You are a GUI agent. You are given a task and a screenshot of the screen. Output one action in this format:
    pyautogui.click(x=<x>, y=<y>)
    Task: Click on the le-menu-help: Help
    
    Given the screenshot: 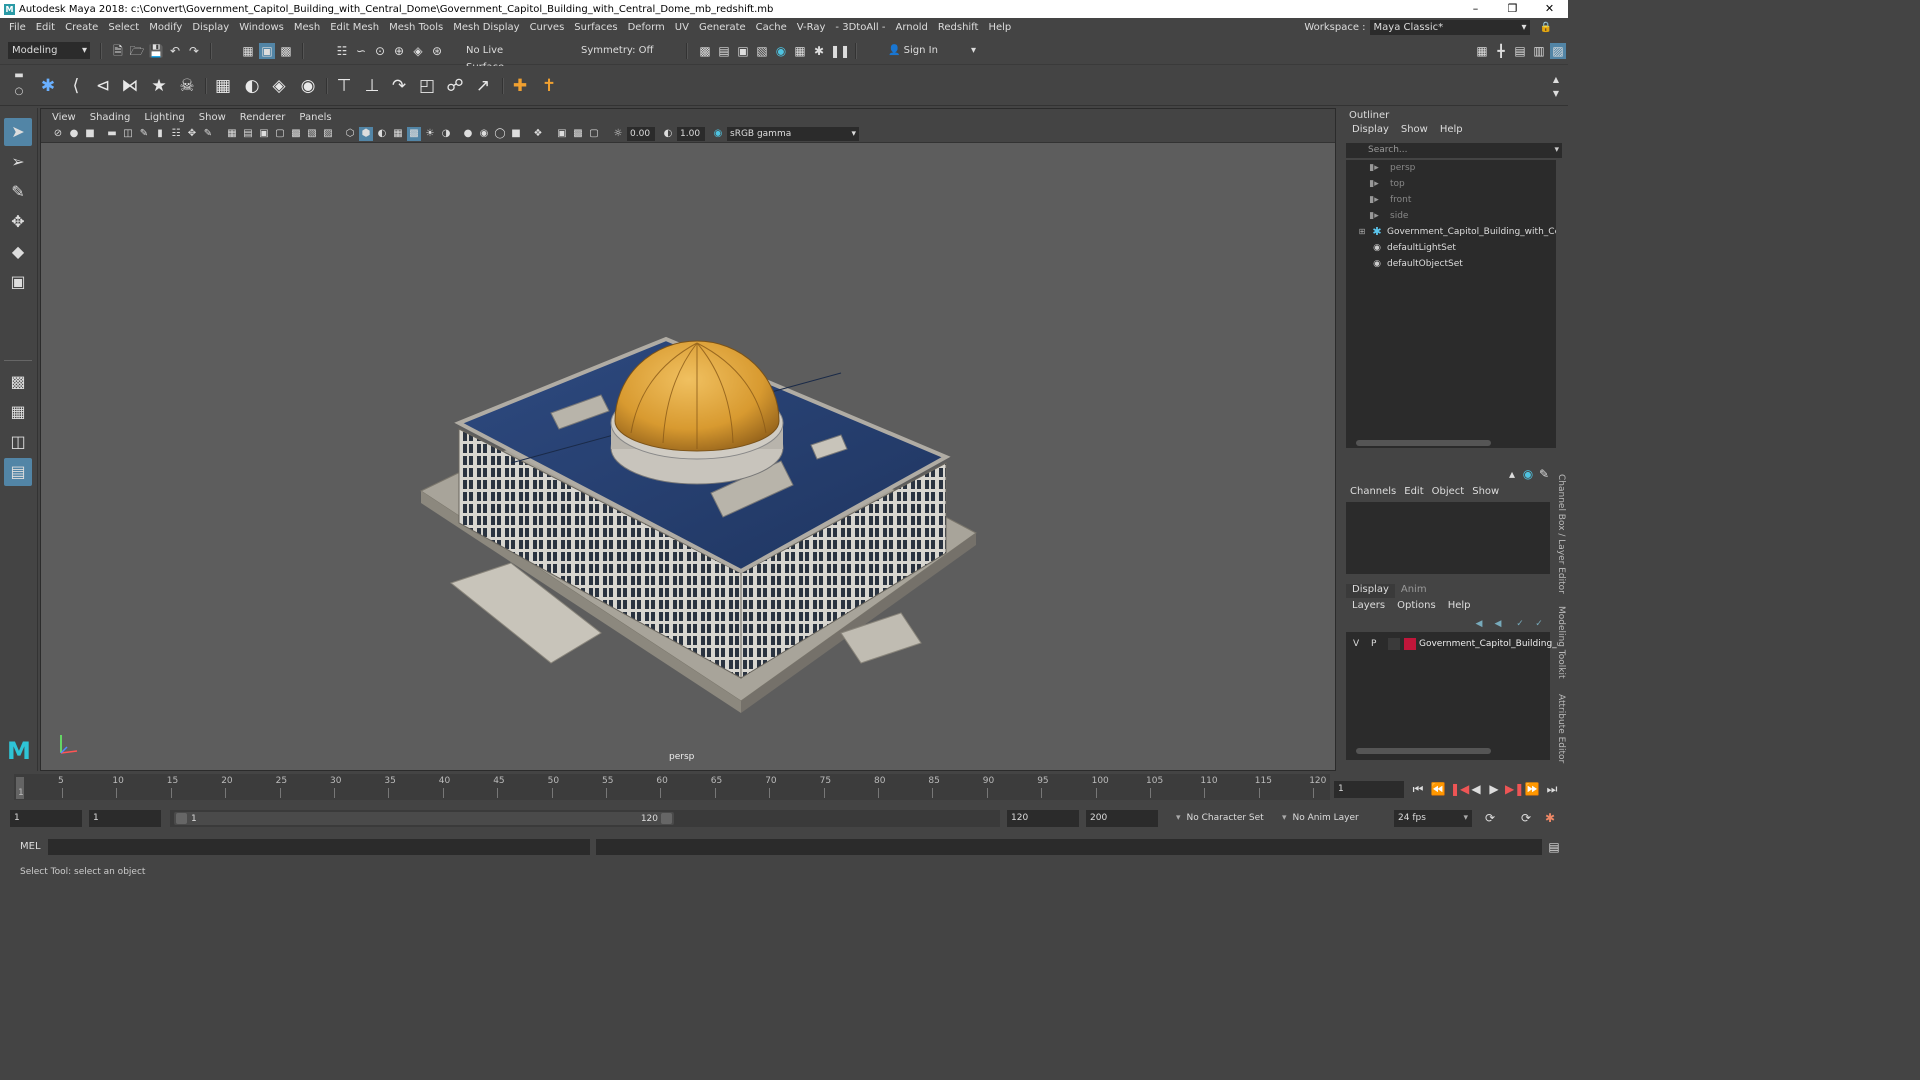 What is the action you would take?
    pyautogui.click(x=1459, y=607)
    